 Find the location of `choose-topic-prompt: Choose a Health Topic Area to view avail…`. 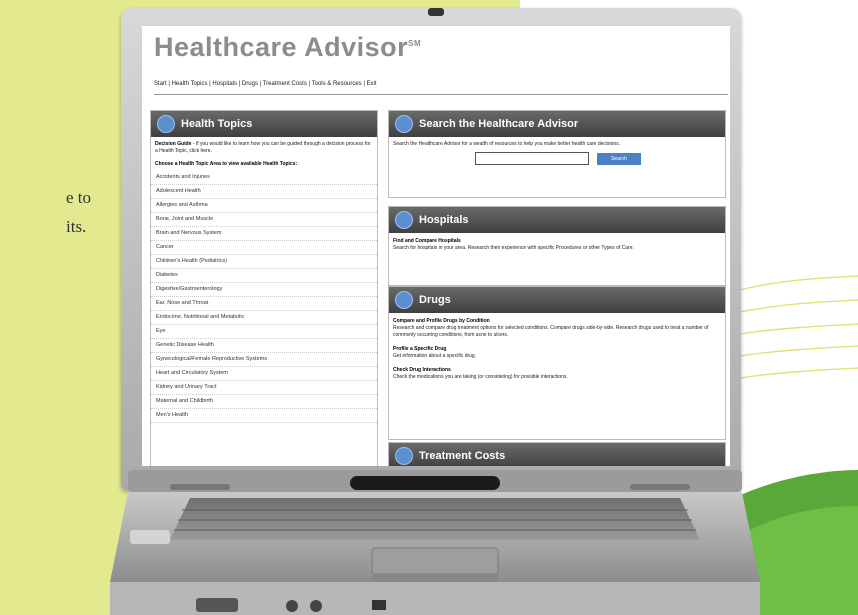

choose-topic-prompt: Choose a Health Topic Area to view avail… is located at coordinates (264, 163).